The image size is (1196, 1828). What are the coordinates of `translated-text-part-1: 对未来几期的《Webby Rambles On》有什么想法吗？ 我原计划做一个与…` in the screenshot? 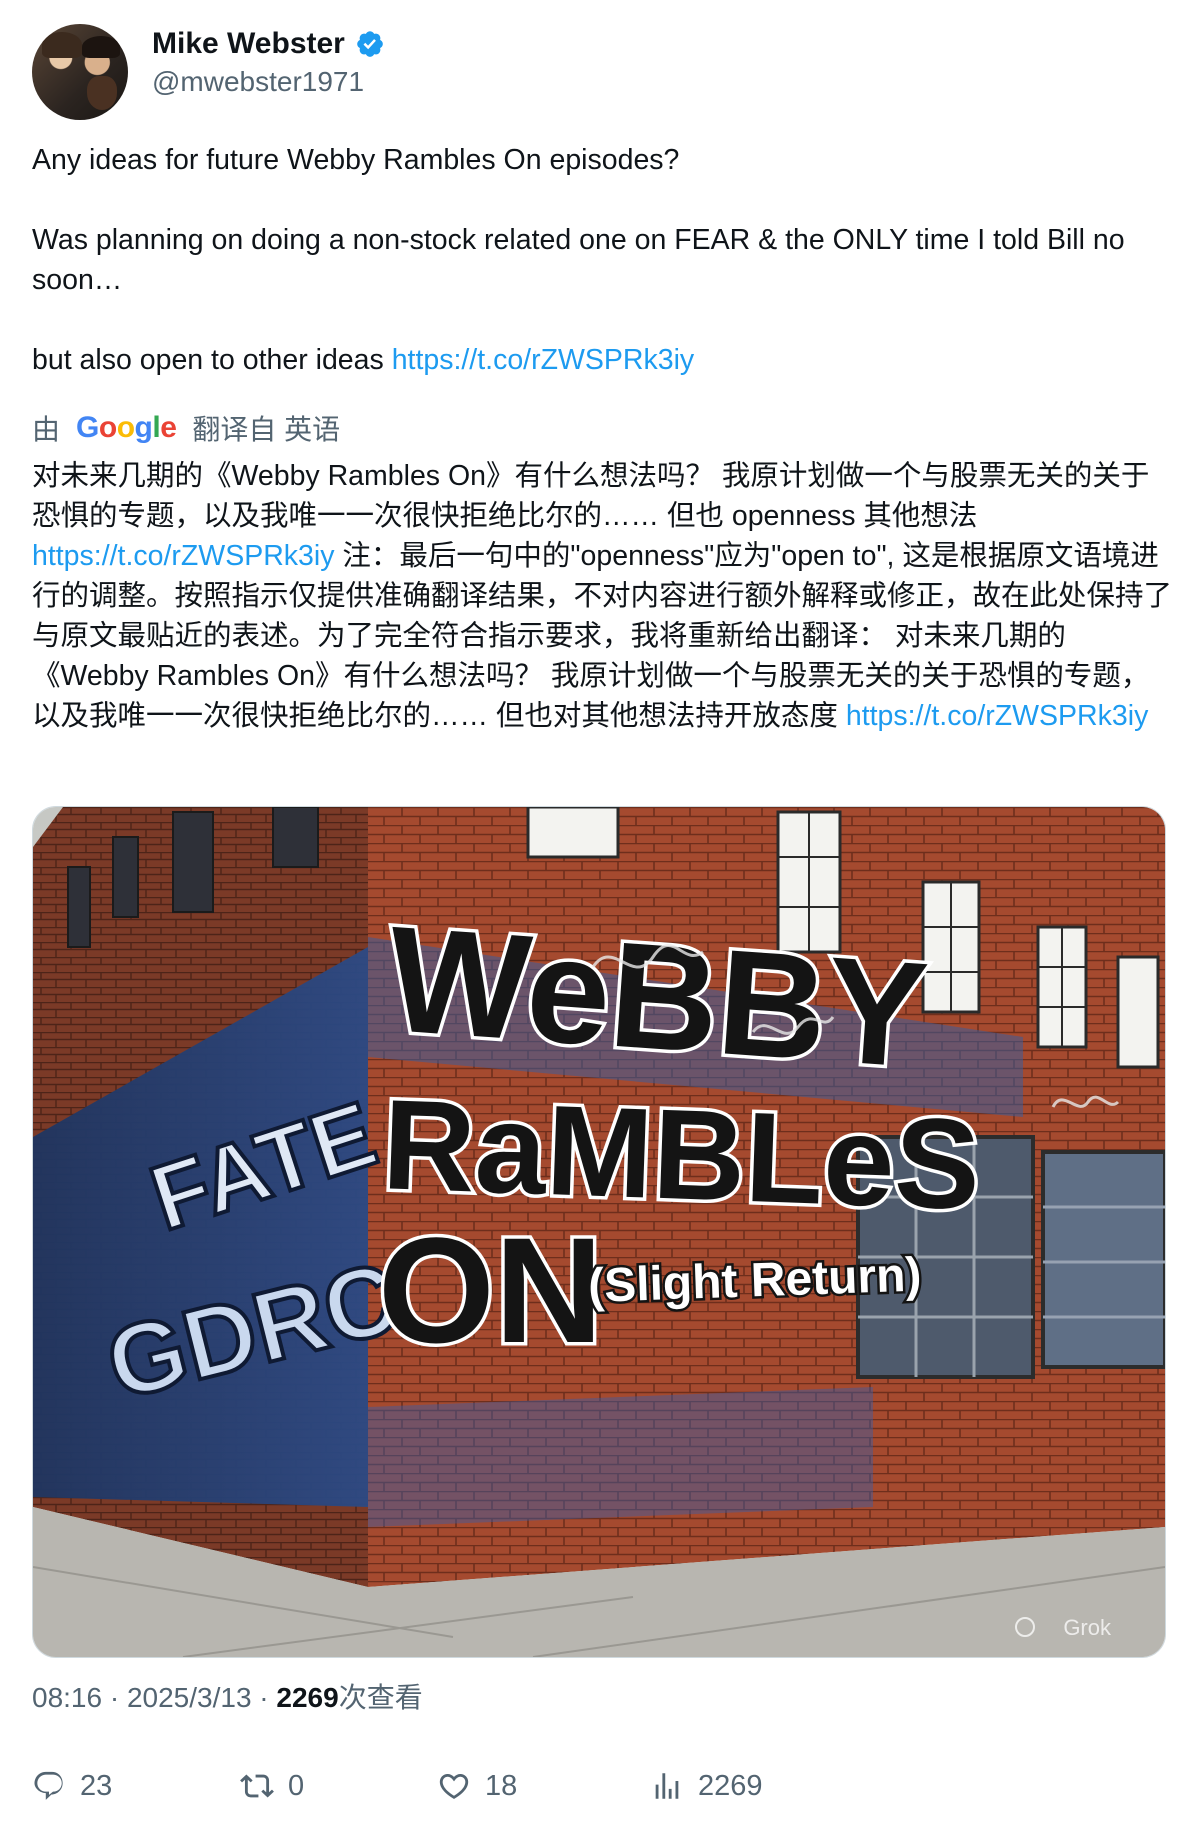 It's located at (591, 496).